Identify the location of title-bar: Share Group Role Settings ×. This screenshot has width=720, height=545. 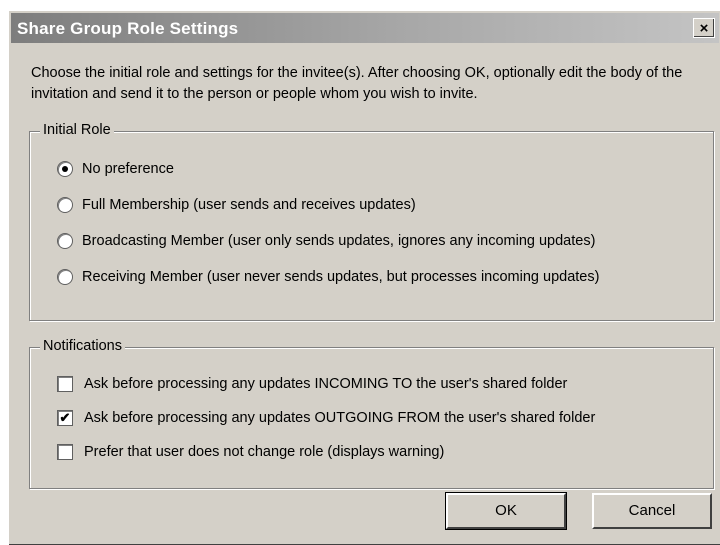
(365, 28).